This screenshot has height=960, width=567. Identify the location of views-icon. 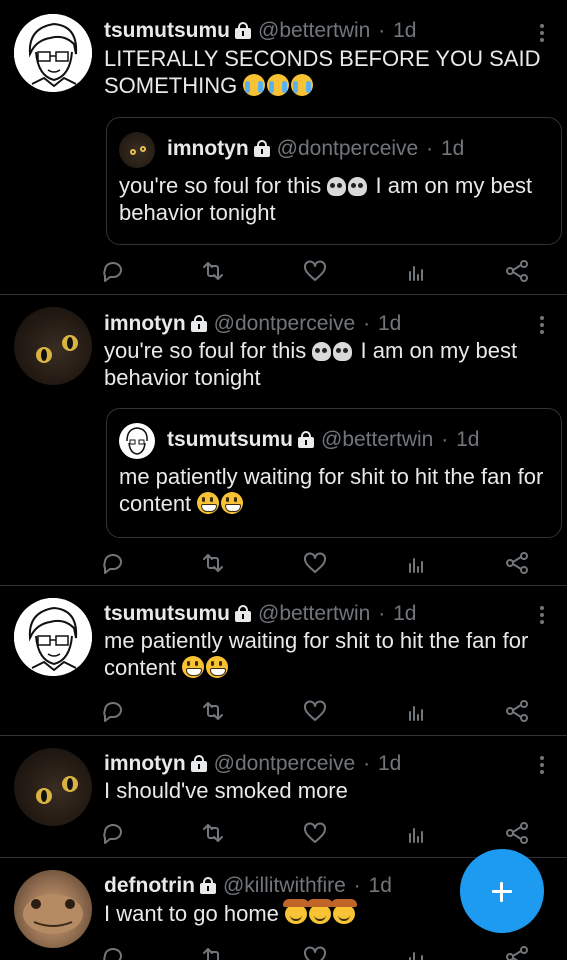
(416, 565).